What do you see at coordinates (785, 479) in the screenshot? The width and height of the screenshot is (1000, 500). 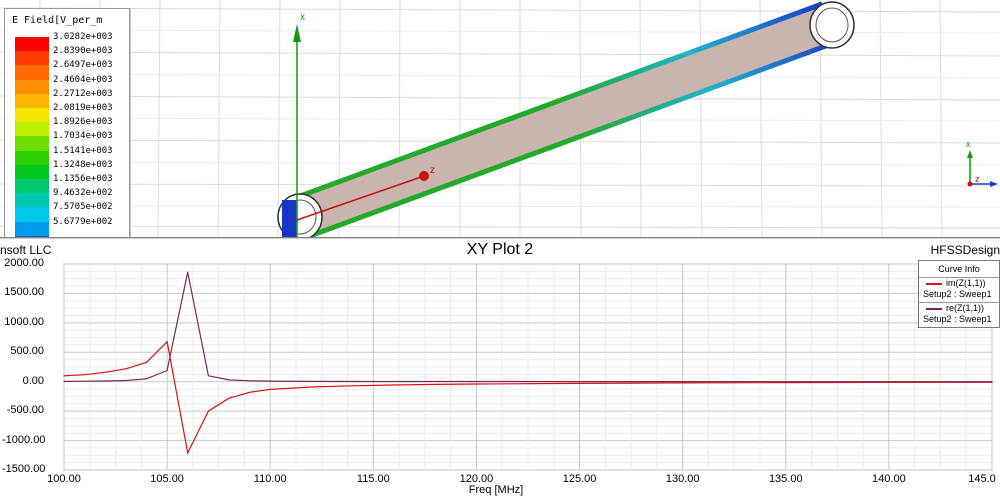 I see `x-tick-label: 135.00` at bounding box center [785, 479].